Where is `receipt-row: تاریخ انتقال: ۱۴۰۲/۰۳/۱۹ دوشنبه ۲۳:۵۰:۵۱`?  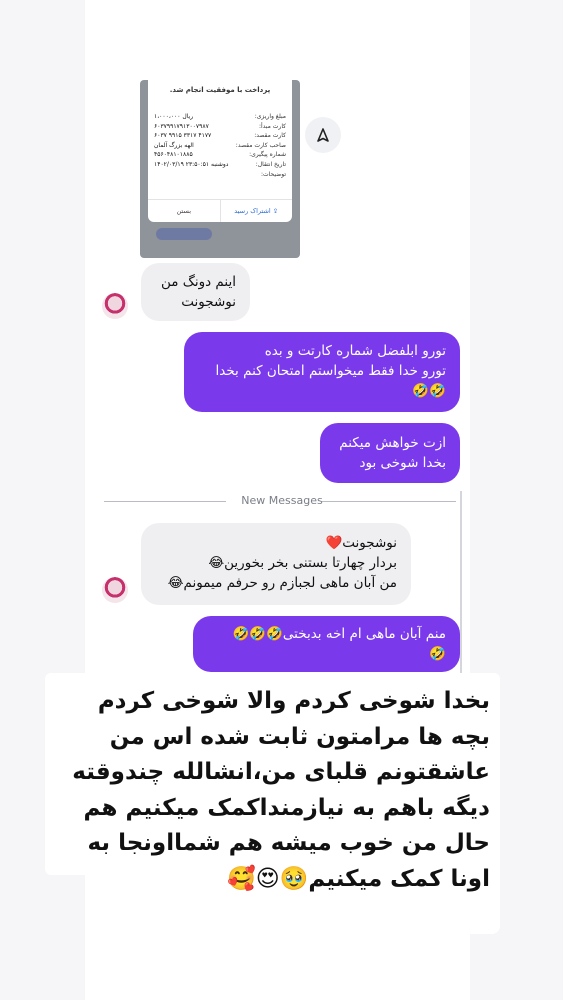 receipt-row: تاریخ انتقال: ۱۴۰۲/۰۳/۱۹ دوشنبه ۲۳:۵۰:۵۱ is located at coordinates (220, 165).